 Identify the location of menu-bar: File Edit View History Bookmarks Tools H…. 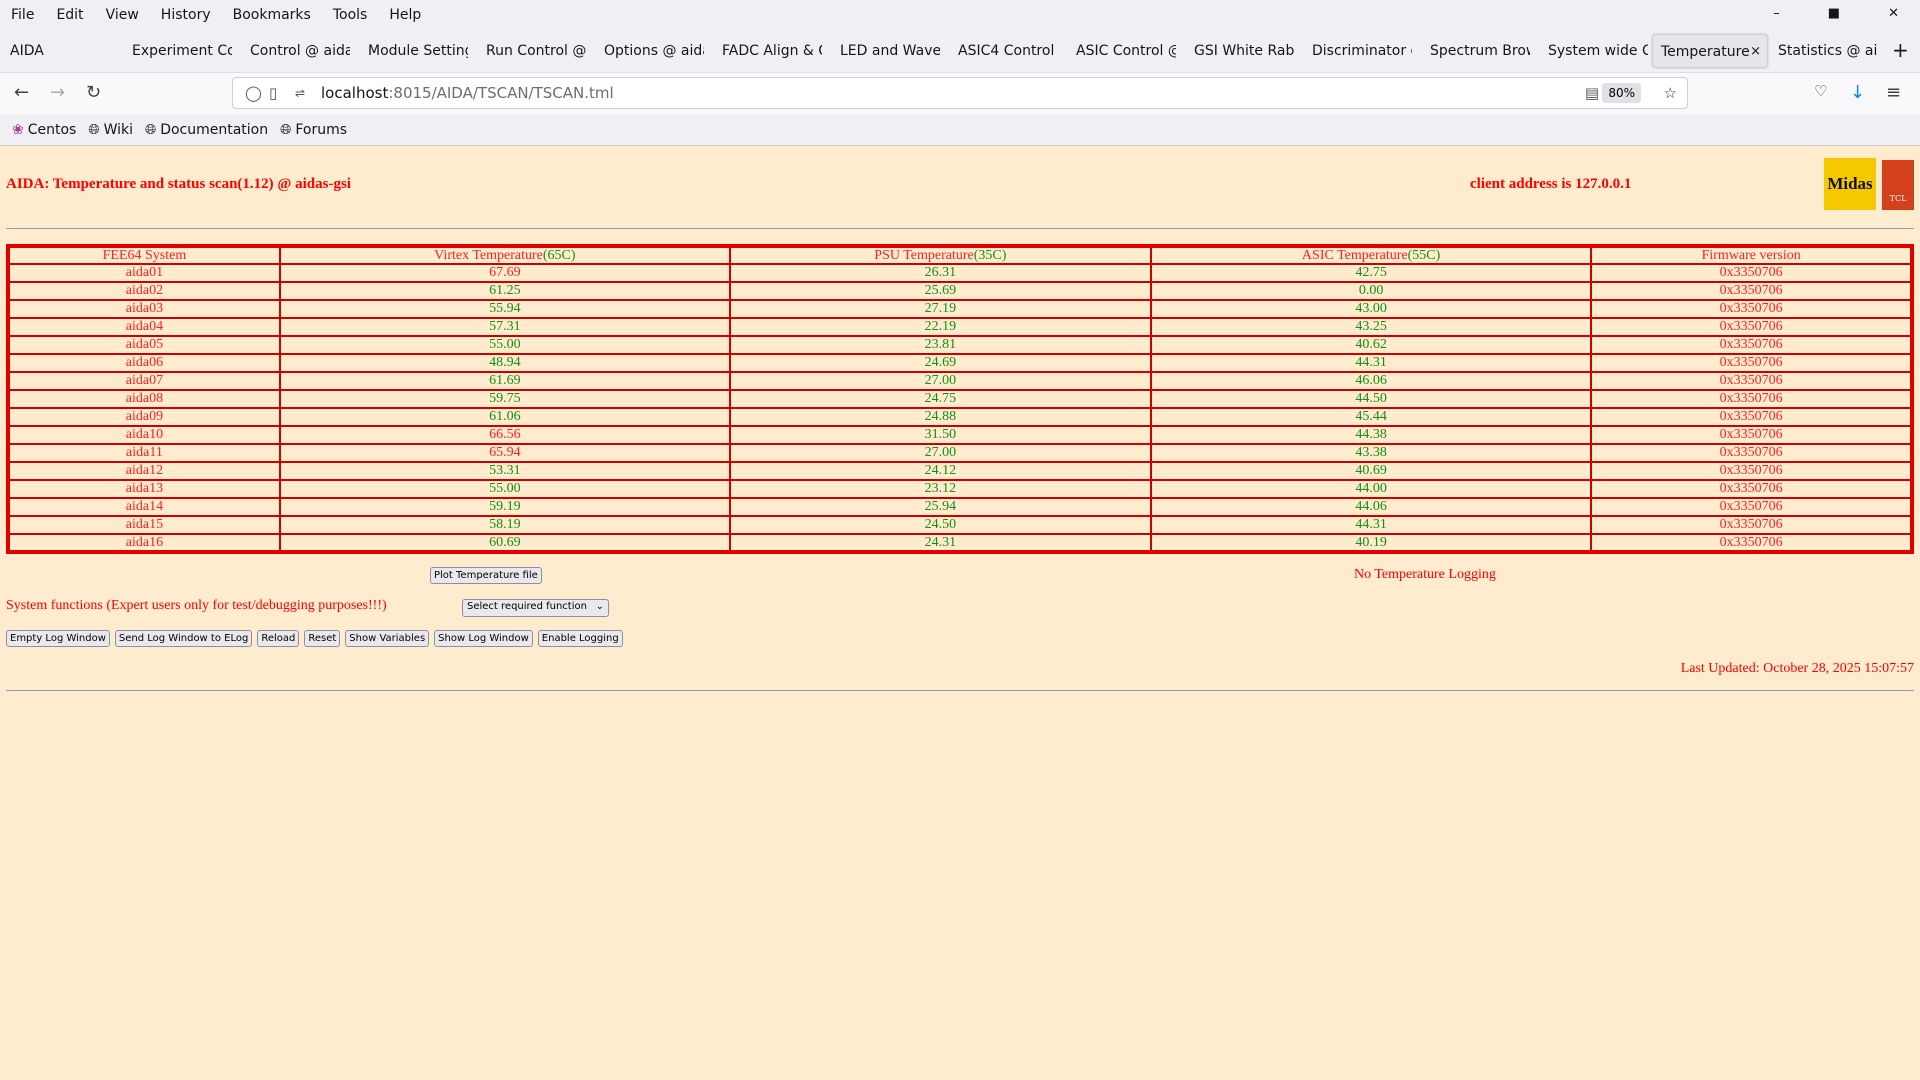
(960, 15).